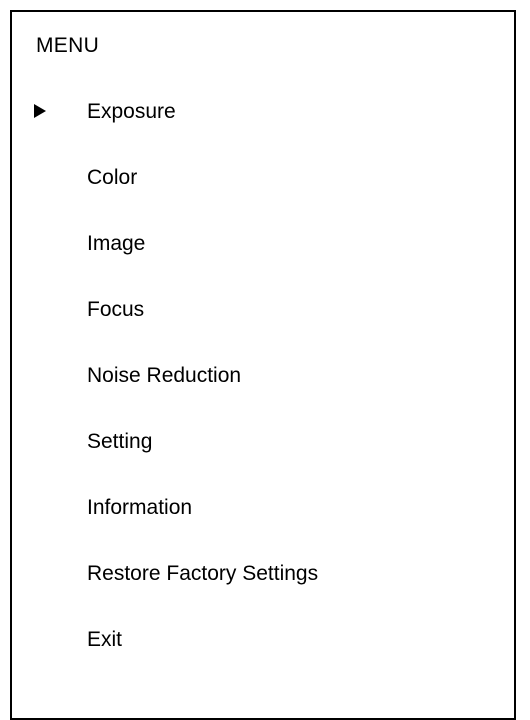 The image size is (530, 720). Describe the element at coordinates (140, 507) in the screenshot. I see `menu-item-label: Information` at that location.